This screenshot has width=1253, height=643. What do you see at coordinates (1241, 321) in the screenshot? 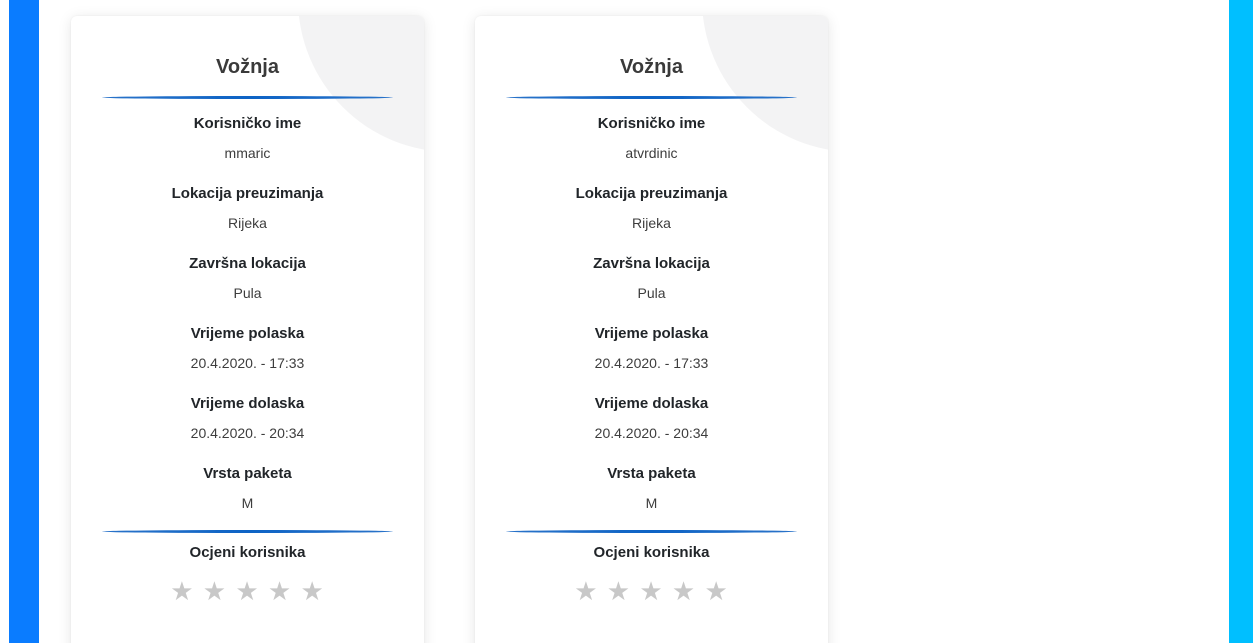
I see `right-accent-bar` at bounding box center [1241, 321].